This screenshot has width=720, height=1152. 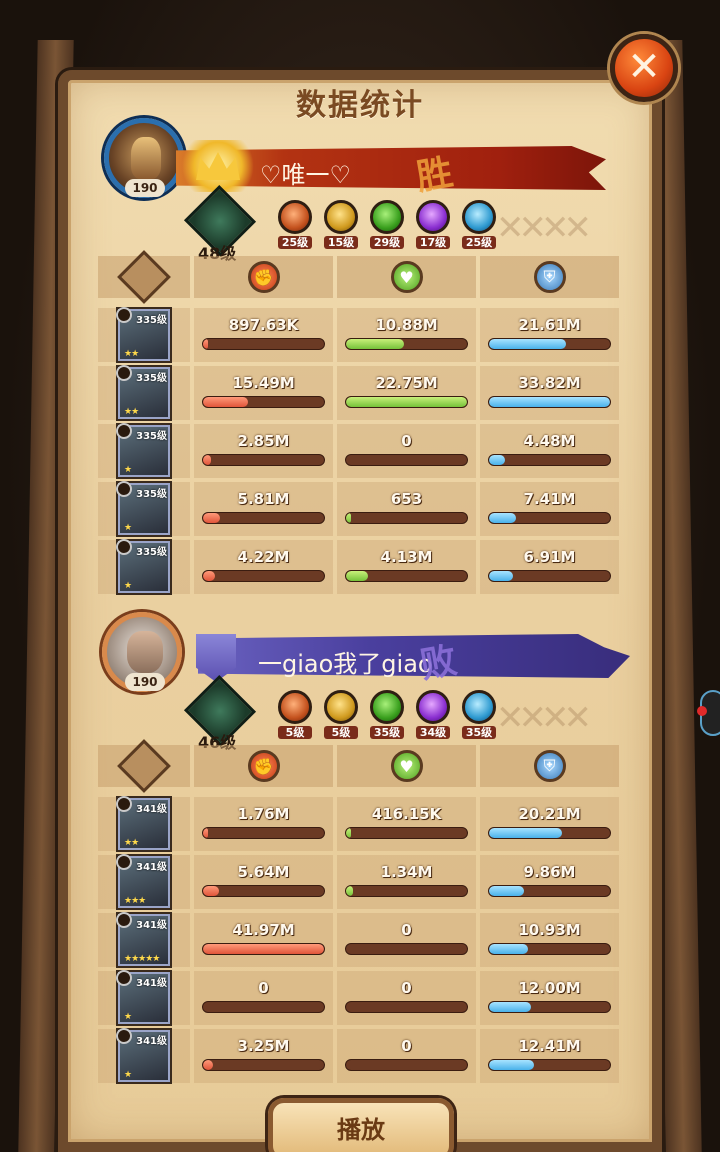 I want to click on hero-cell: 335级 ★★, so click(x=144, y=334).